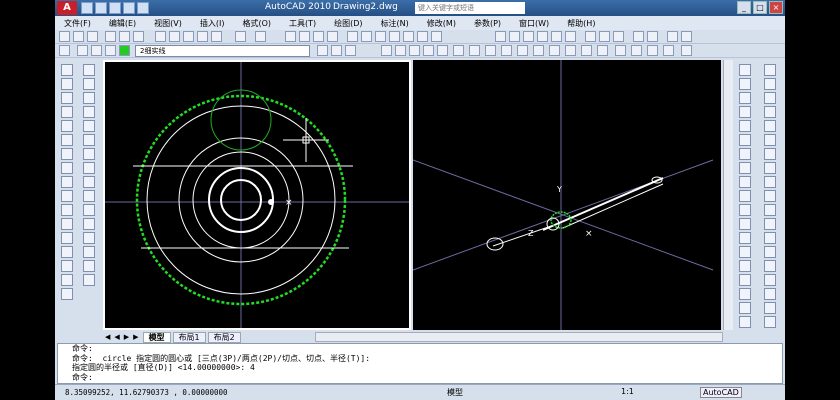 The height and width of the screenshot is (400, 840). I want to click on sheet-set-icon, so click(394, 36).